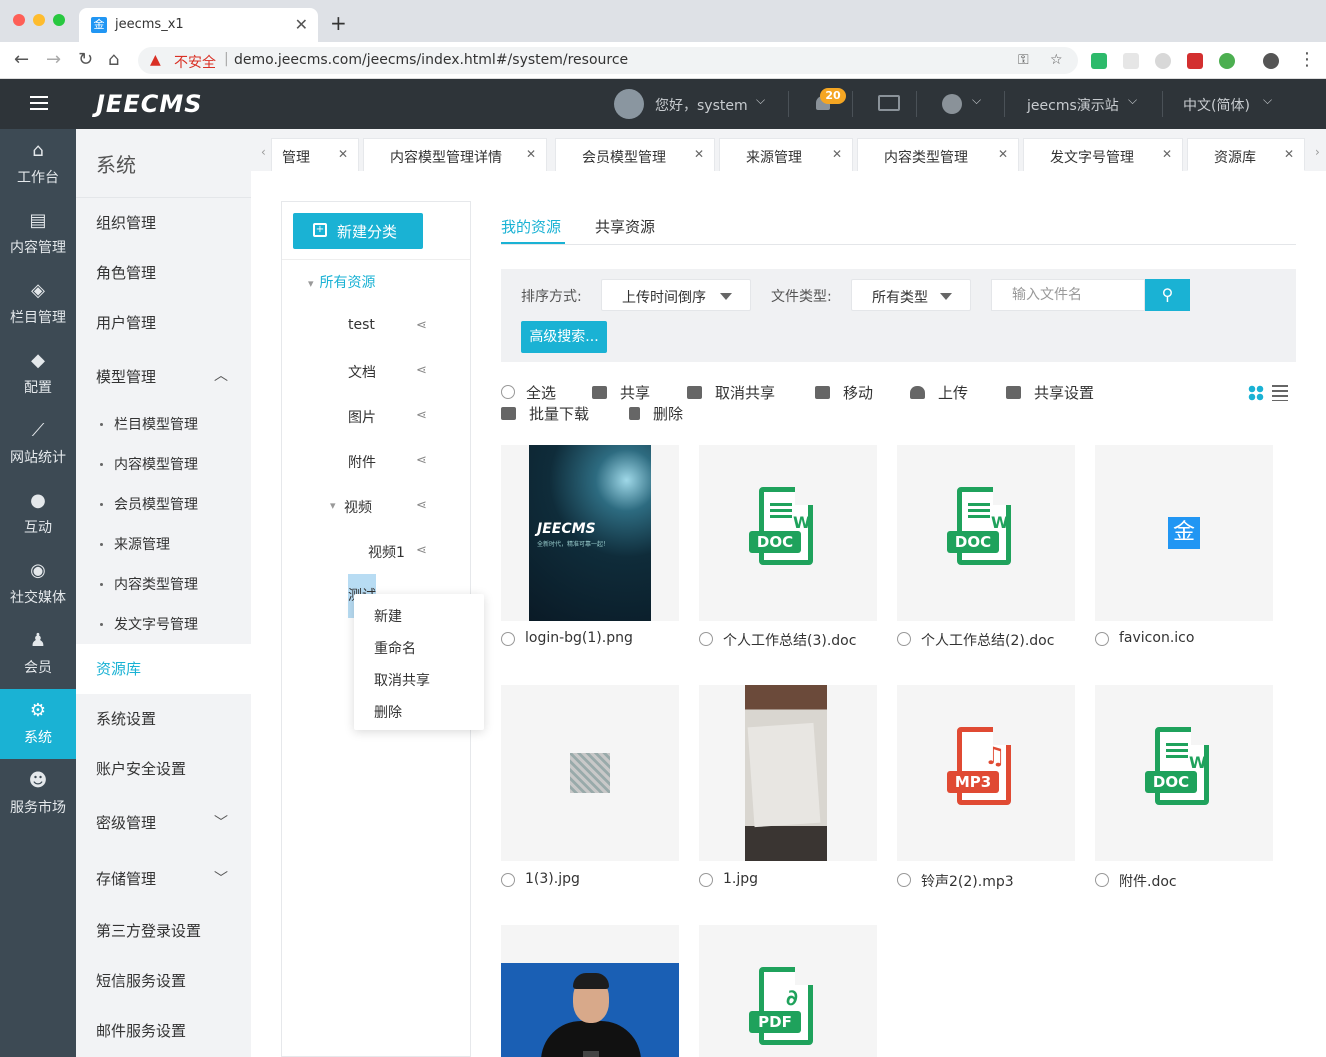 This screenshot has width=1326, height=1057. I want to click on tree-node: 附件, so click(362, 462).